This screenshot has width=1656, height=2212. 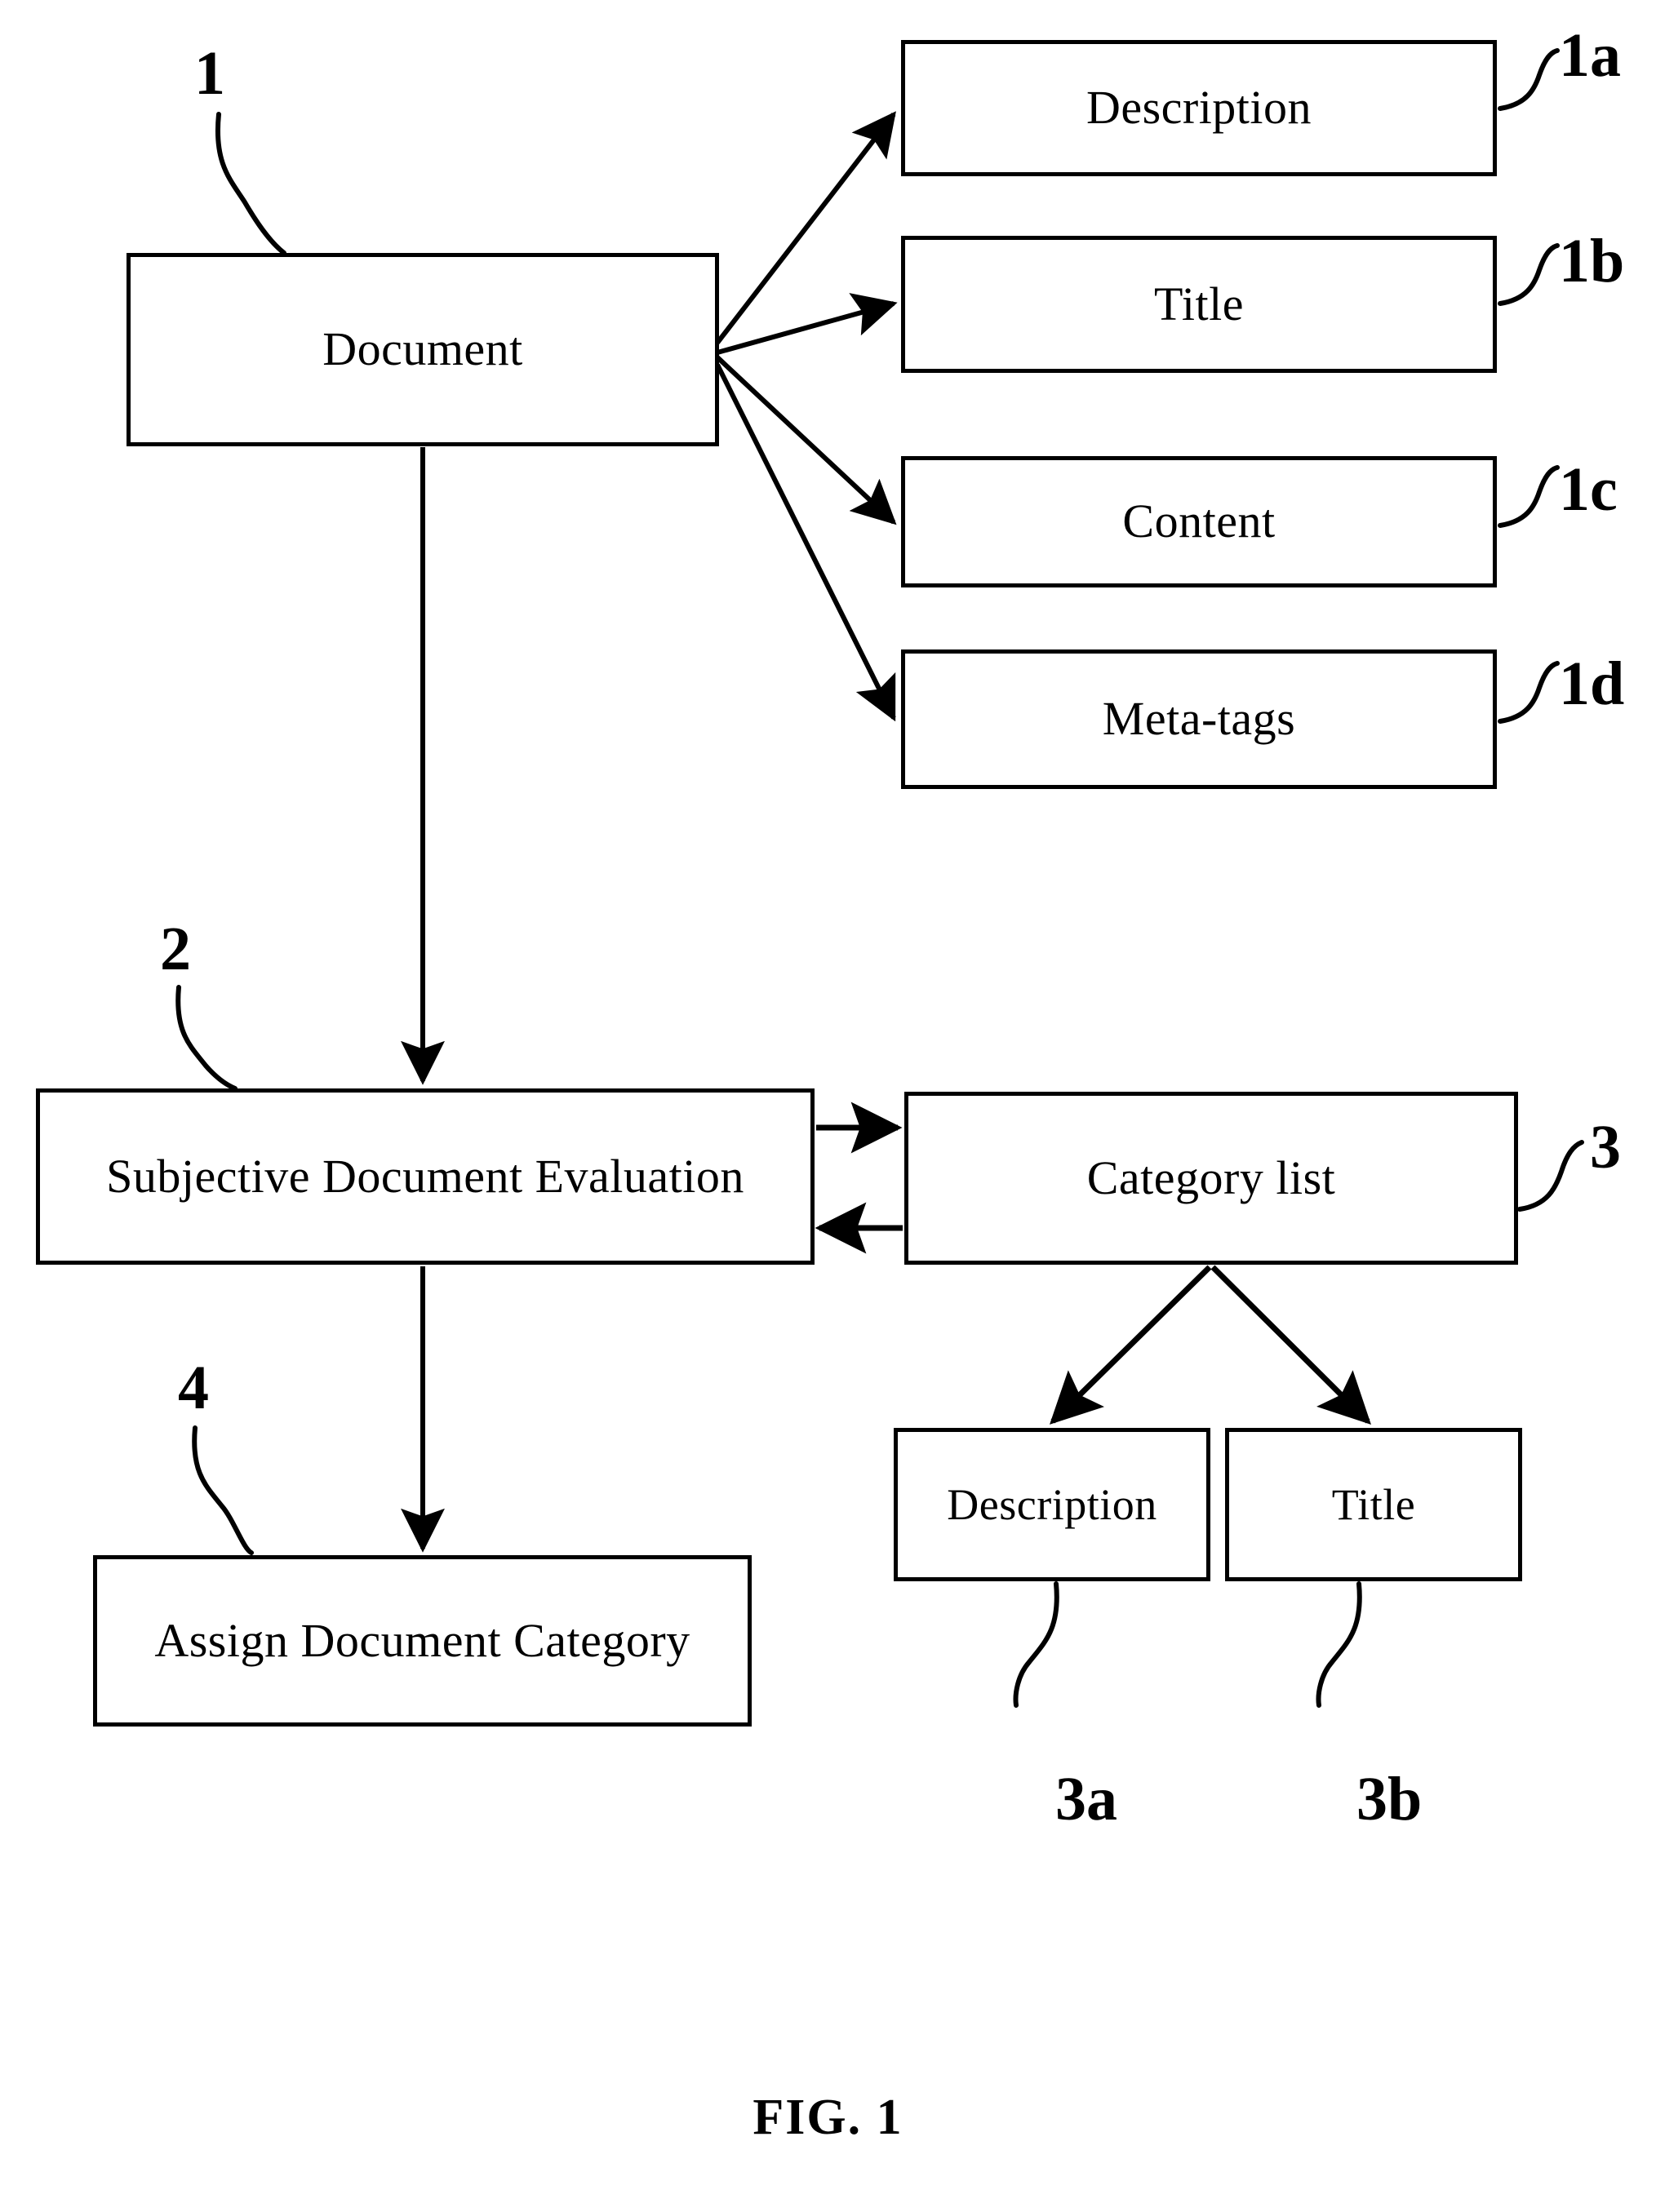 I want to click on arrow-document-to-metatags, so click(x=805, y=542).